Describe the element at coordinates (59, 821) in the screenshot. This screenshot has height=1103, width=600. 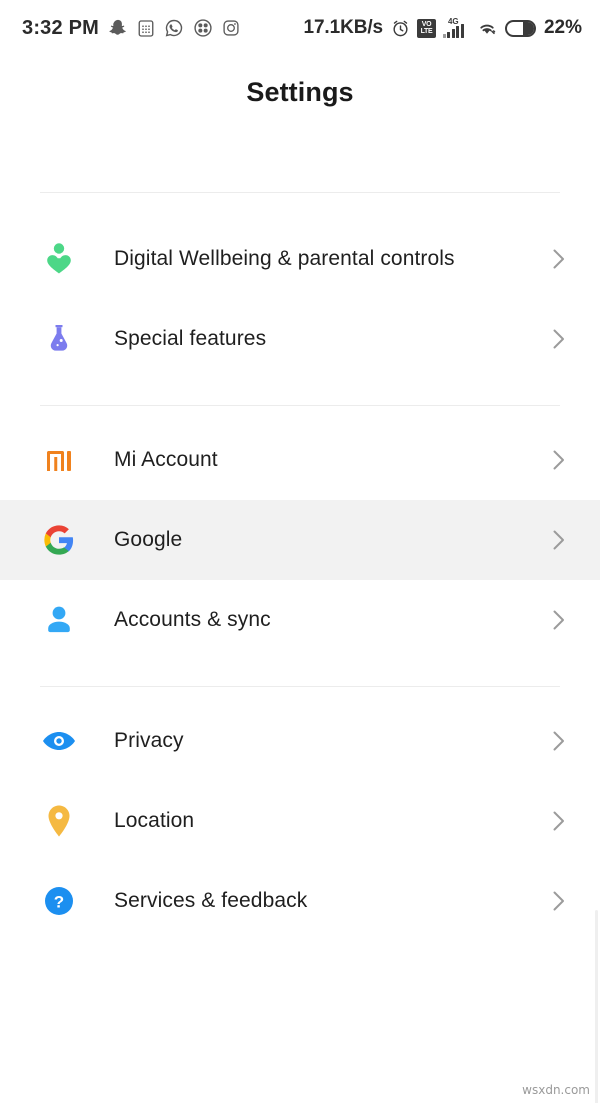
I see `map-pin-icon` at that location.